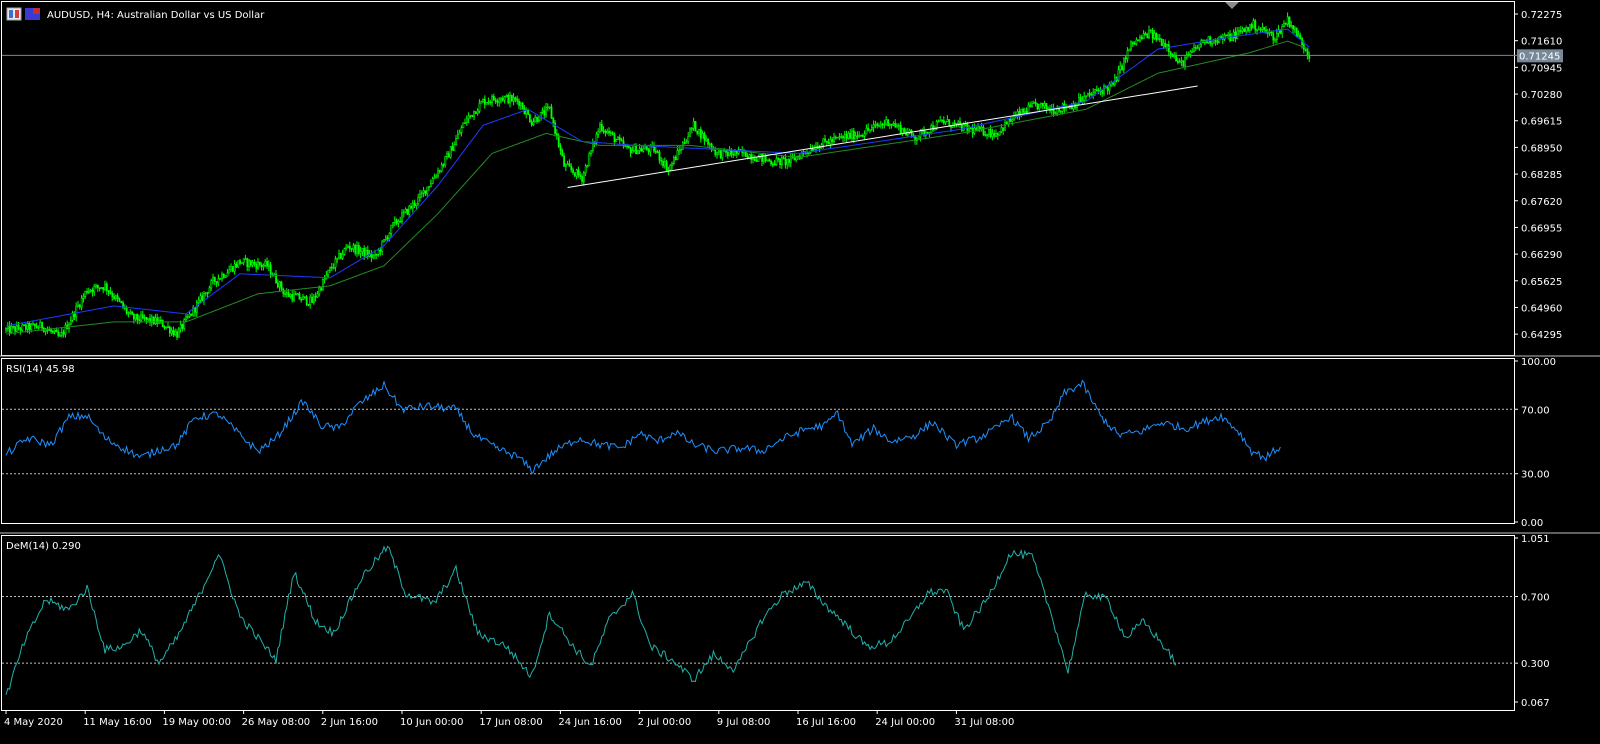 This screenshot has width=1600, height=744. Describe the element at coordinates (14, 14) in the screenshot. I see `symbol-icon` at that location.